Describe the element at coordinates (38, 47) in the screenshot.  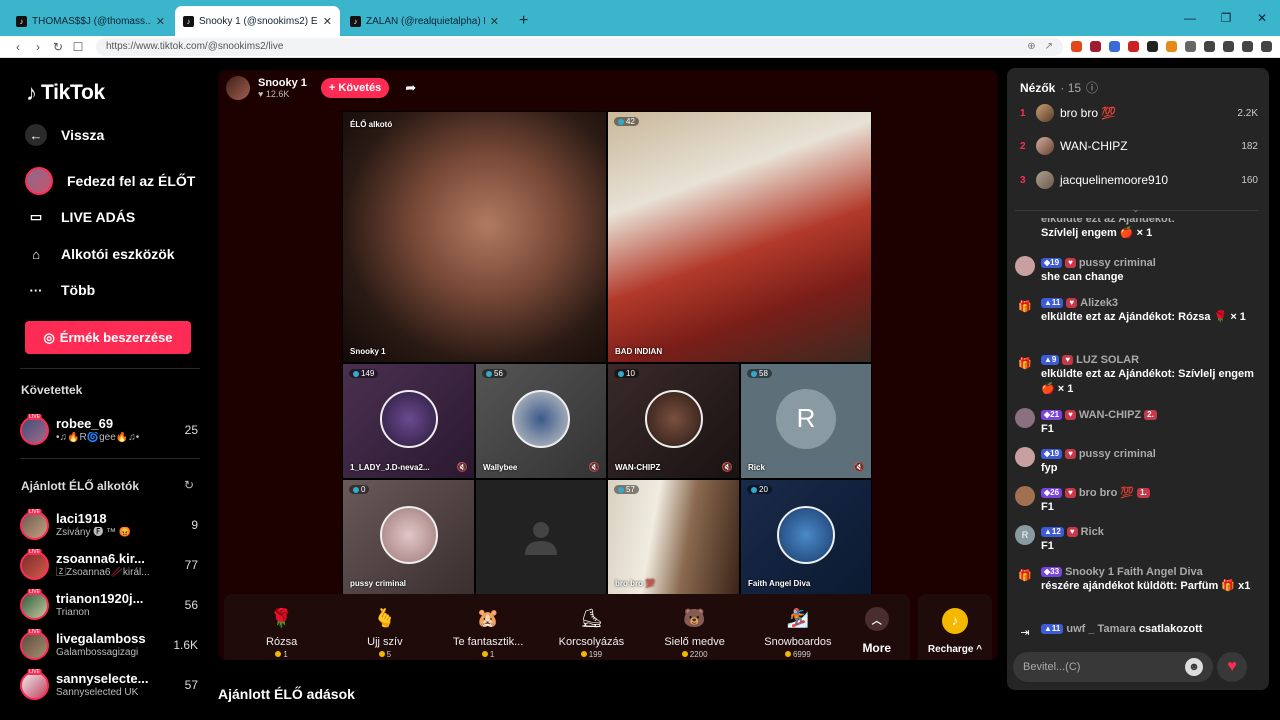
I see `forward-icon: ›` at that location.